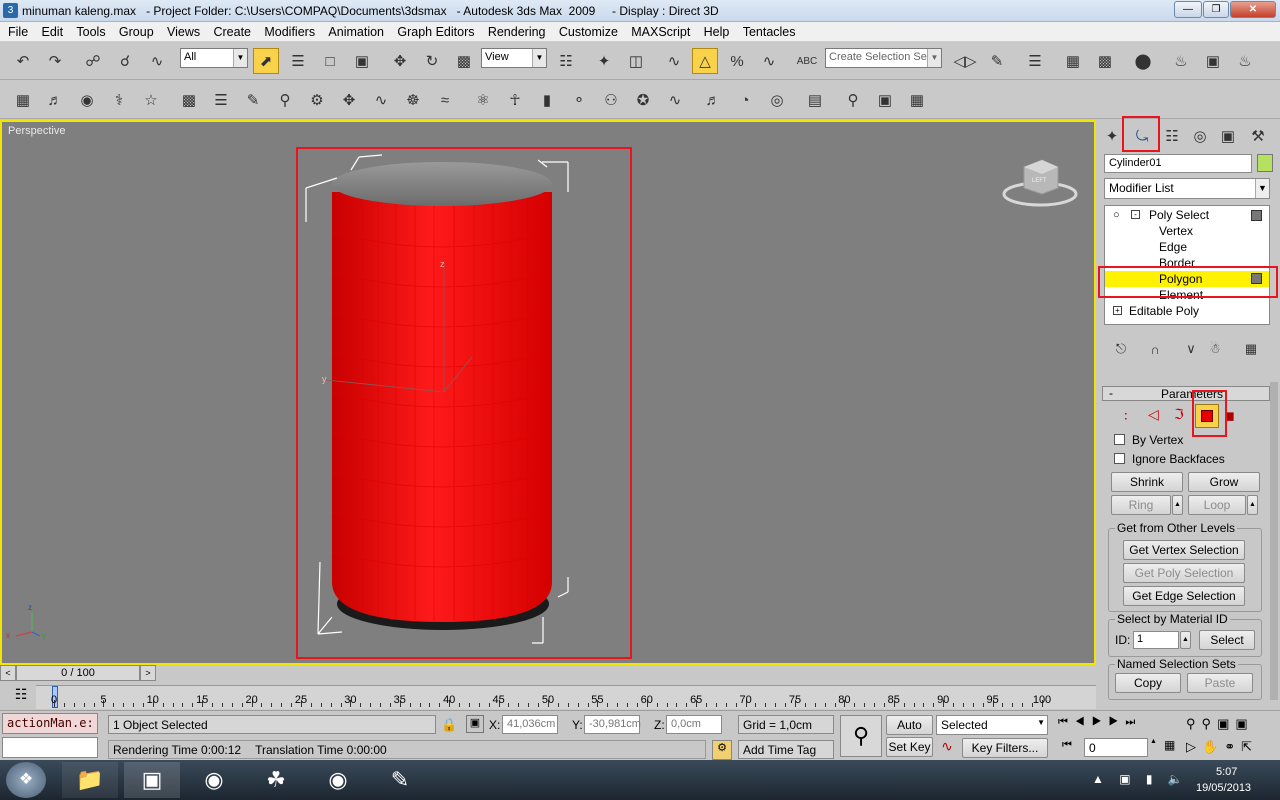 Image resolution: width=1280 pixels, height=800 pixels. Describe the element at coordinates (221, 100) in the screenshot. I see `stack-icon: ☰` at that location.